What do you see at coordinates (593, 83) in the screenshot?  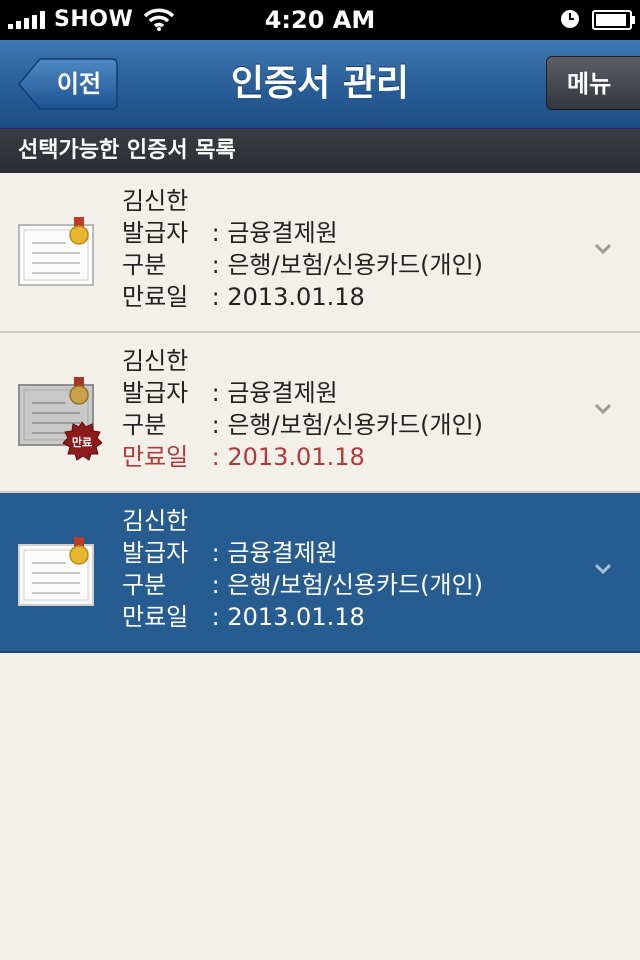 I see `menu-button: 메뉴` at bounding box center [593, 83].